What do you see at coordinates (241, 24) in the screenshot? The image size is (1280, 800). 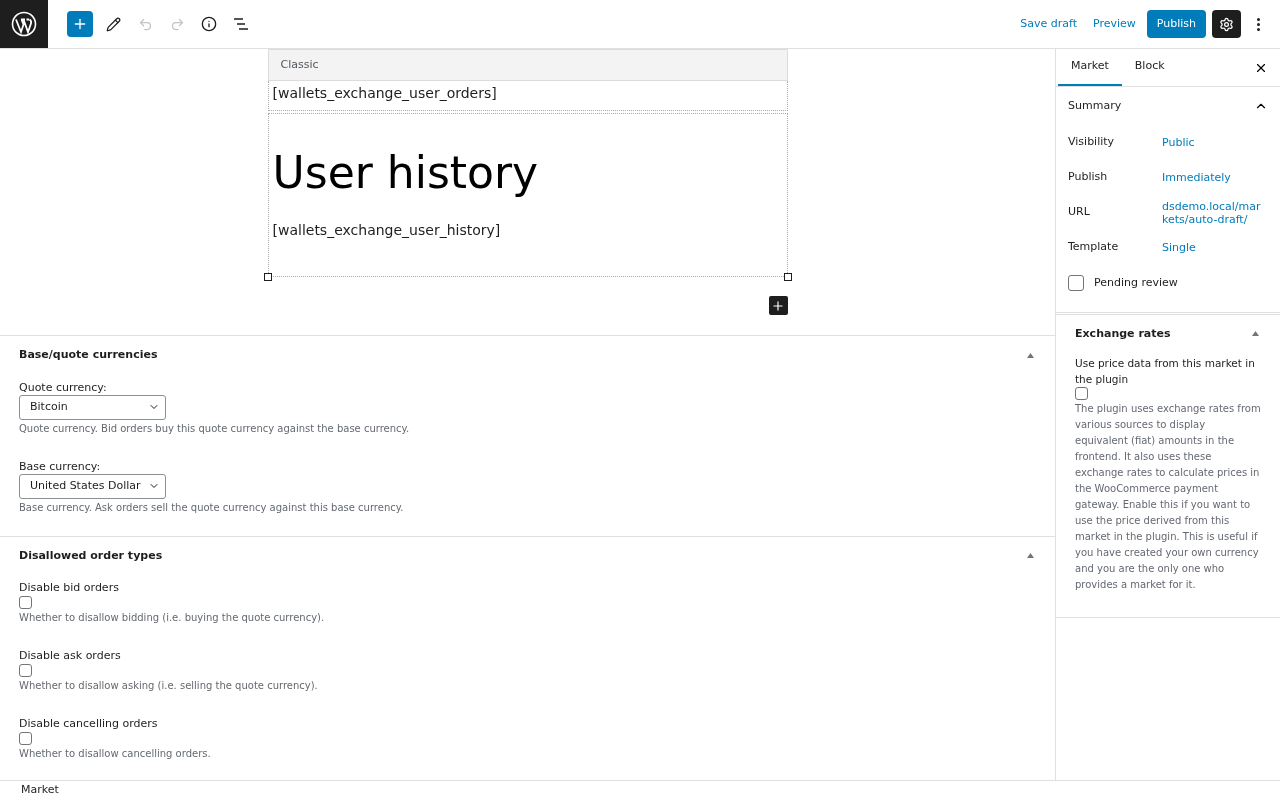 I see `list-view-icon` at bounding box center [241, 24].